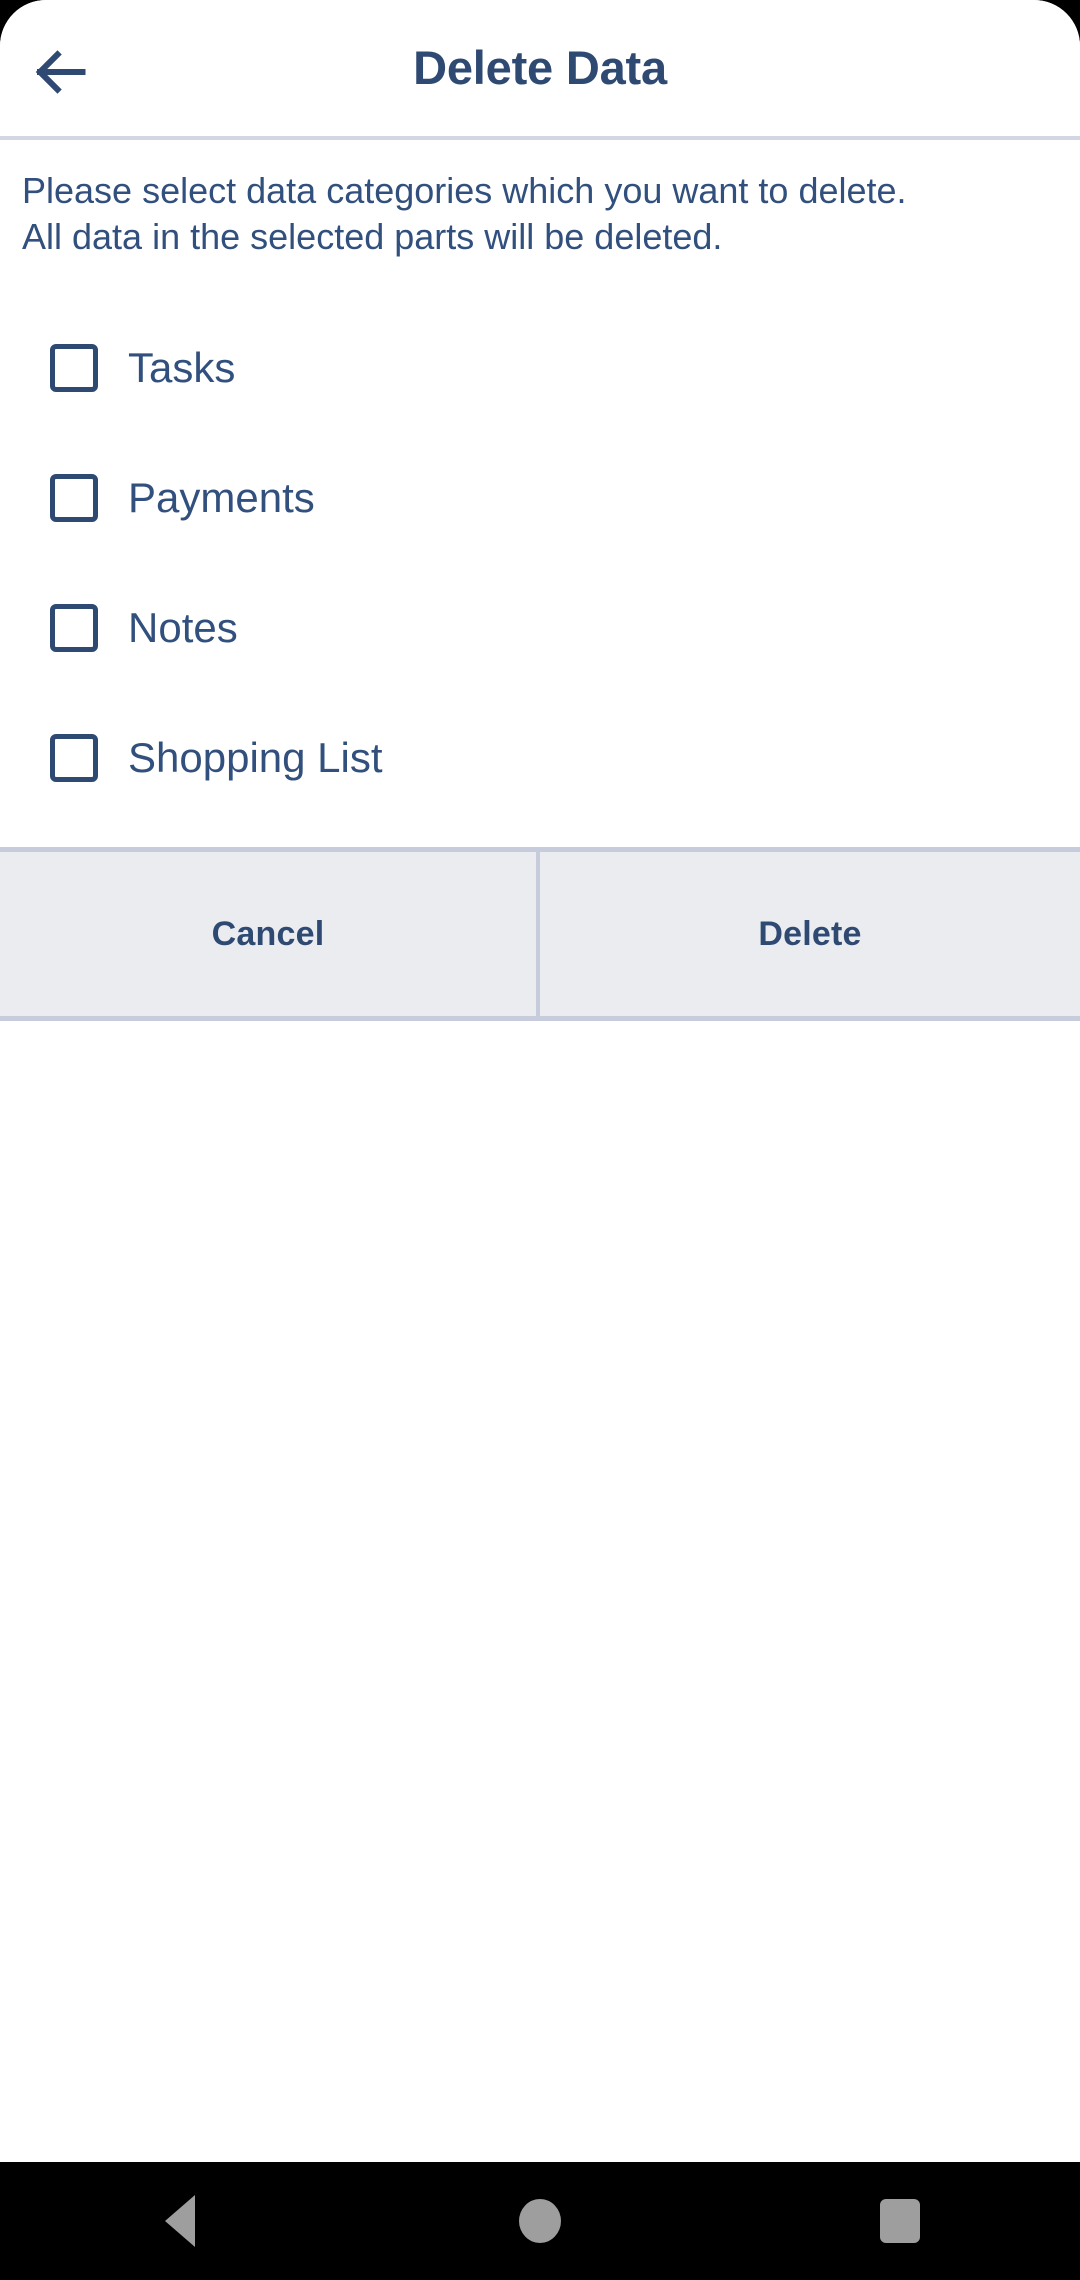 The width and height of the screenshot is (1080, 2280). What do you see at coordinates (182, 368) in the screenshot?
I see `category-label: Tasks` at bounding box center [182, 368].